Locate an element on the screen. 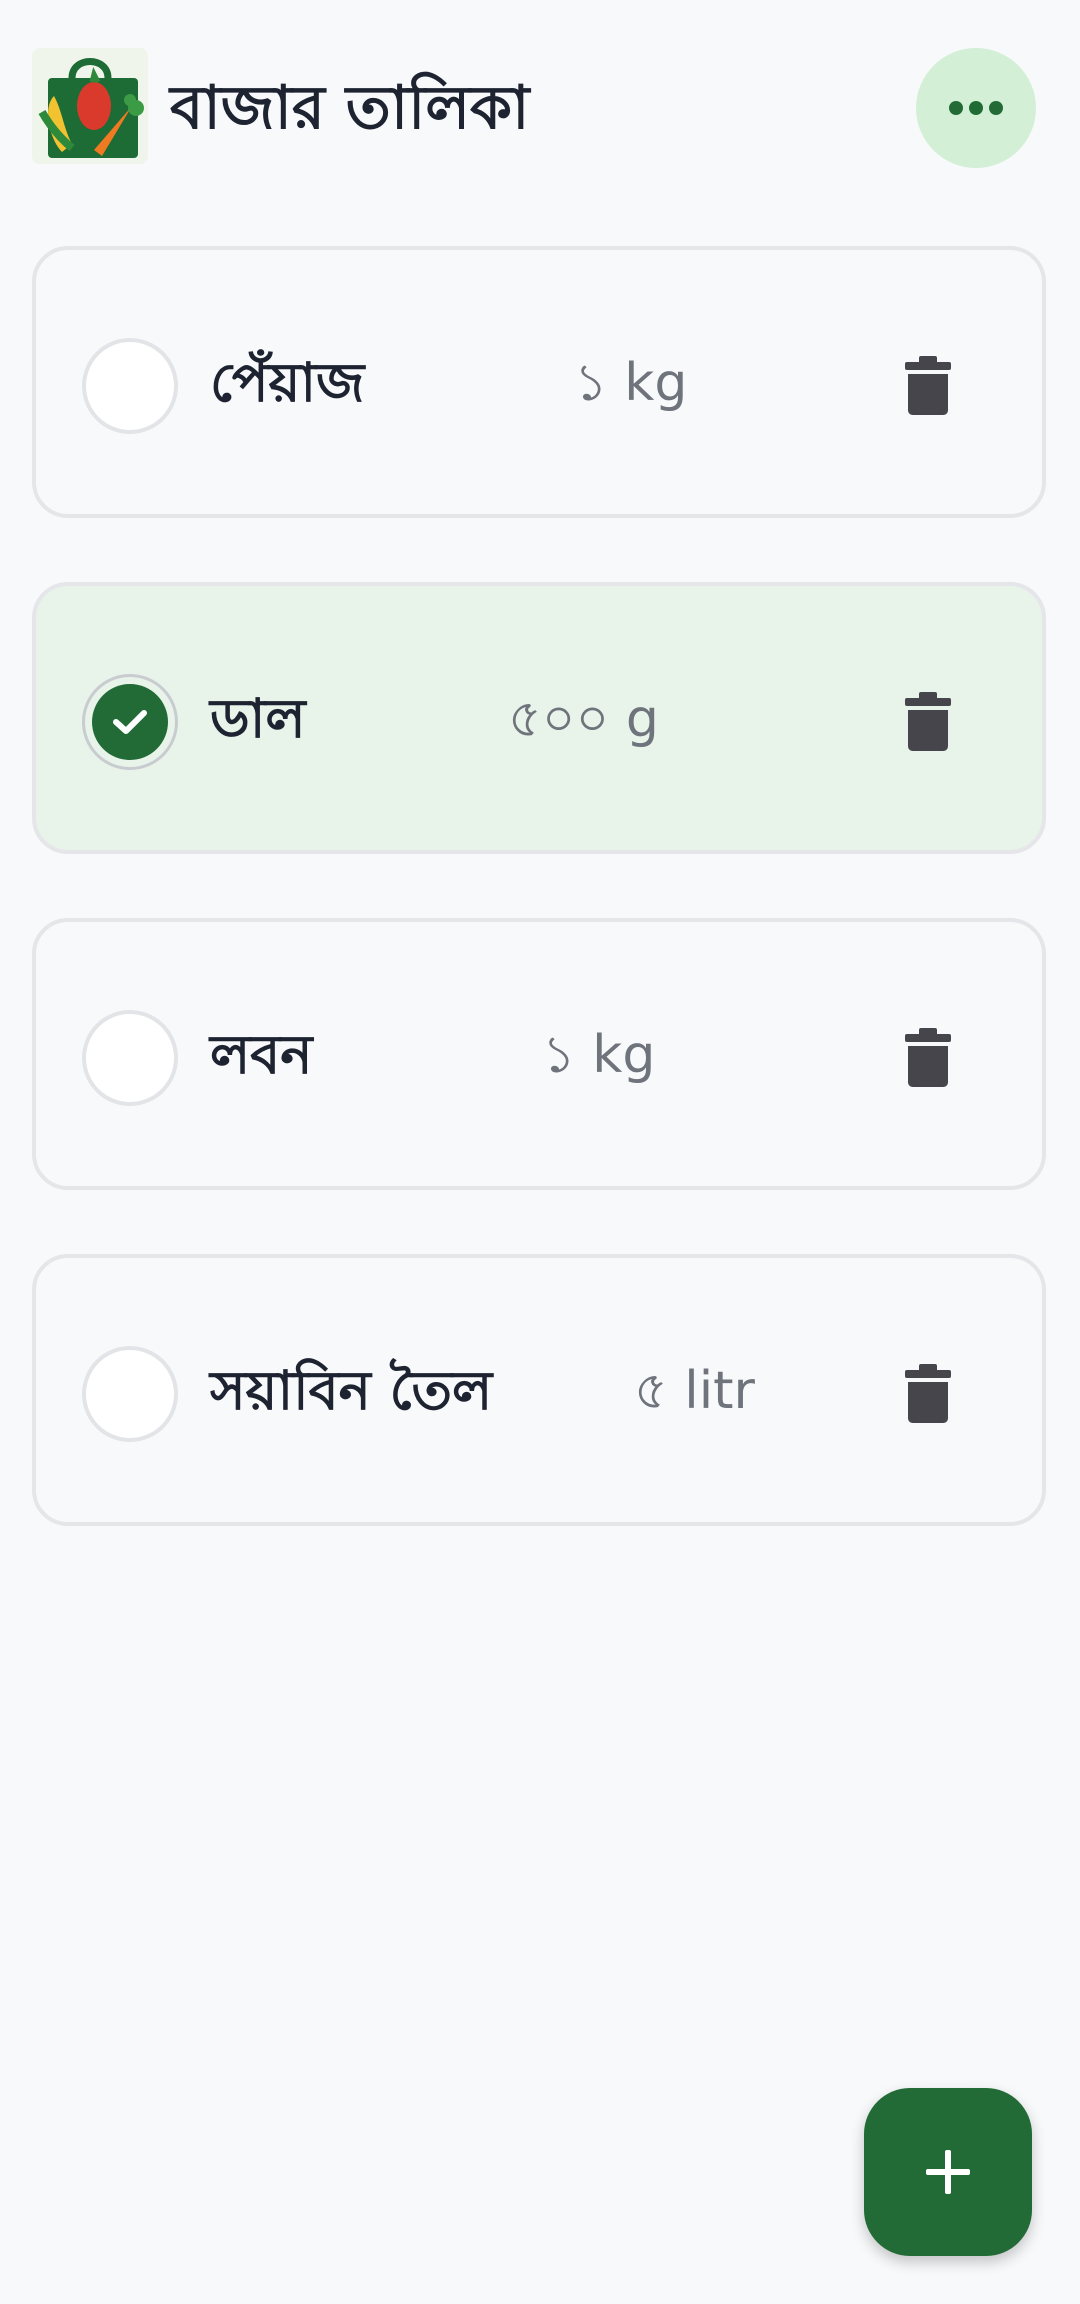 This screenshot has width=1080, height=2304. item-name: পেঁয়াজ is located at coordinates (287, 382).